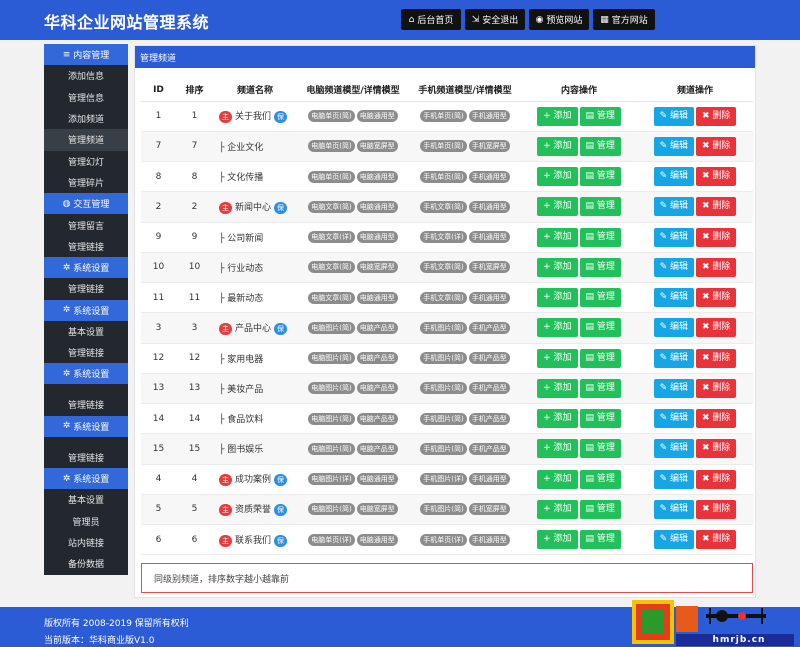  What do you see at coordinates (86, 96) in the screenshot?
I see `sidebar-item: 管理信息` at bounding box center [86, 96].